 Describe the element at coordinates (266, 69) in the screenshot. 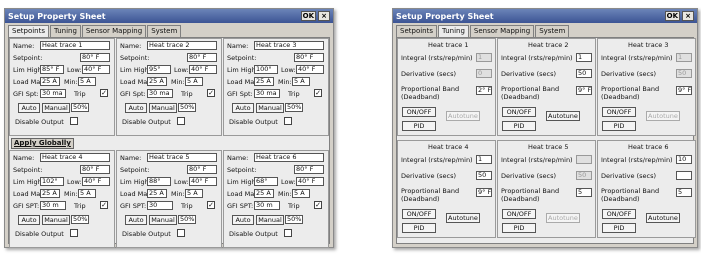

I see `lim-high-field: 100°` at that location.